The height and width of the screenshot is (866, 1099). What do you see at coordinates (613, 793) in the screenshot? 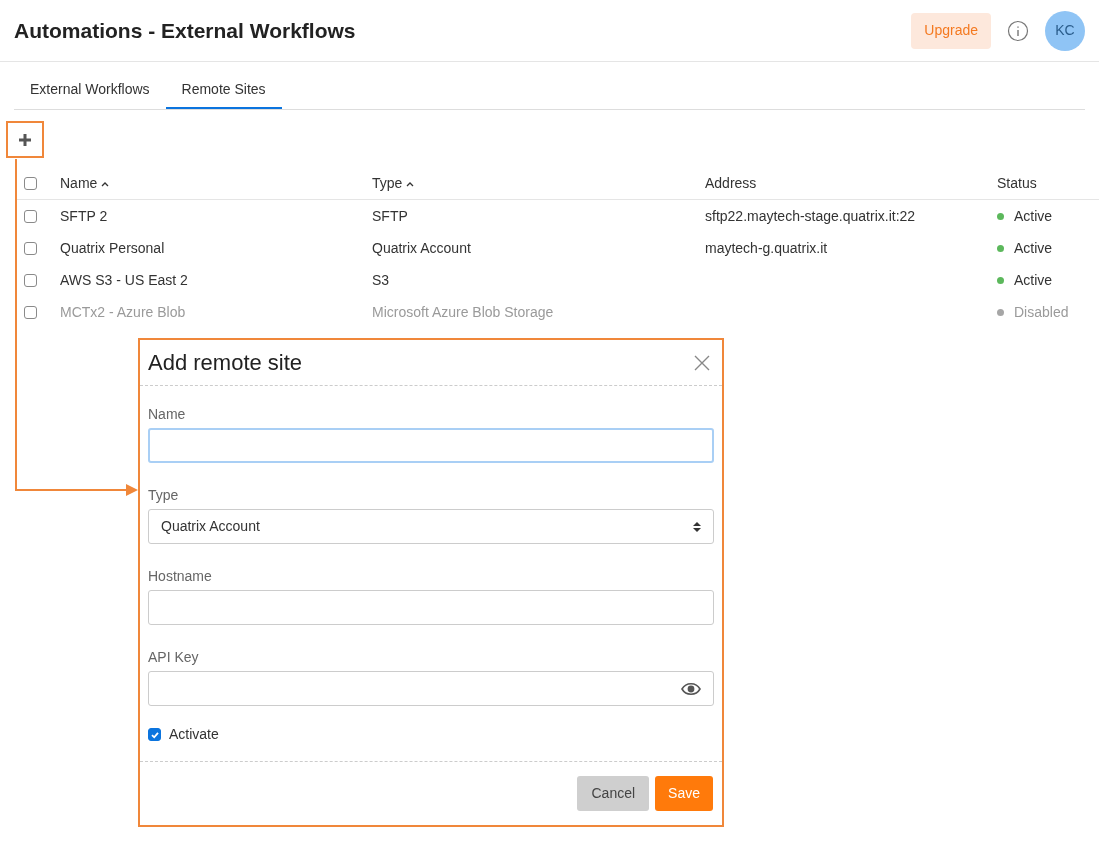
I see `cancel-button: Cancel` at bounding box center [613, 793].